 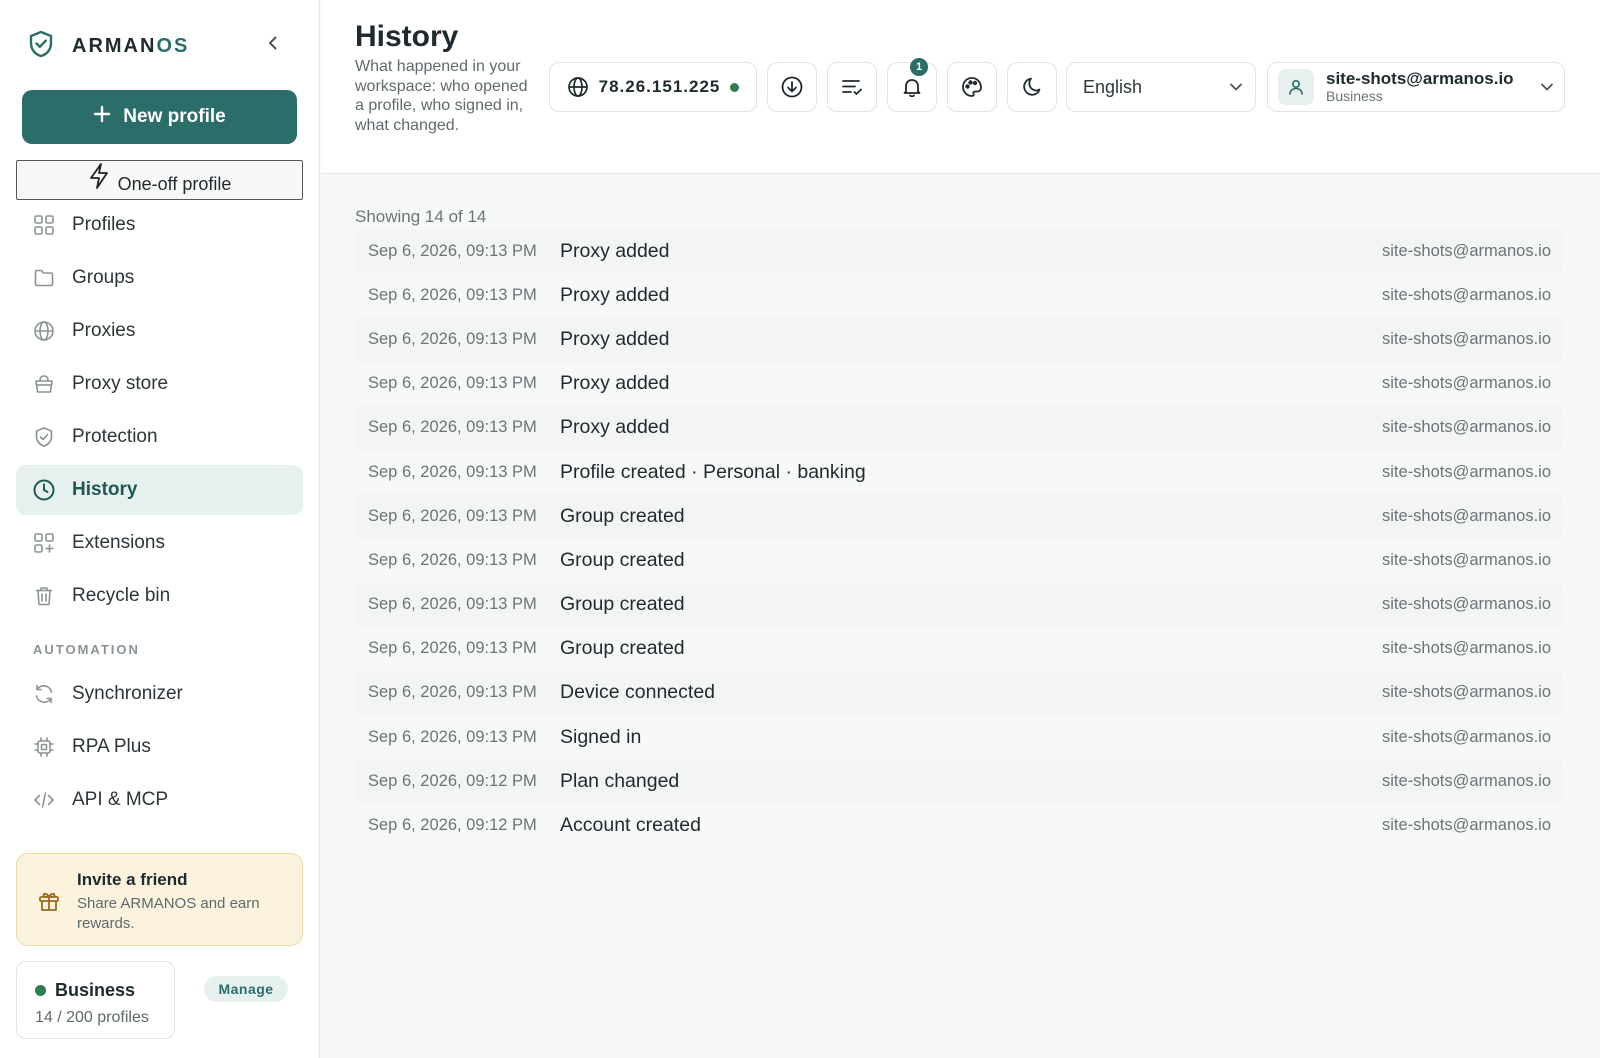 I want to click on connection-status-dot, so click(x=735, y=87).